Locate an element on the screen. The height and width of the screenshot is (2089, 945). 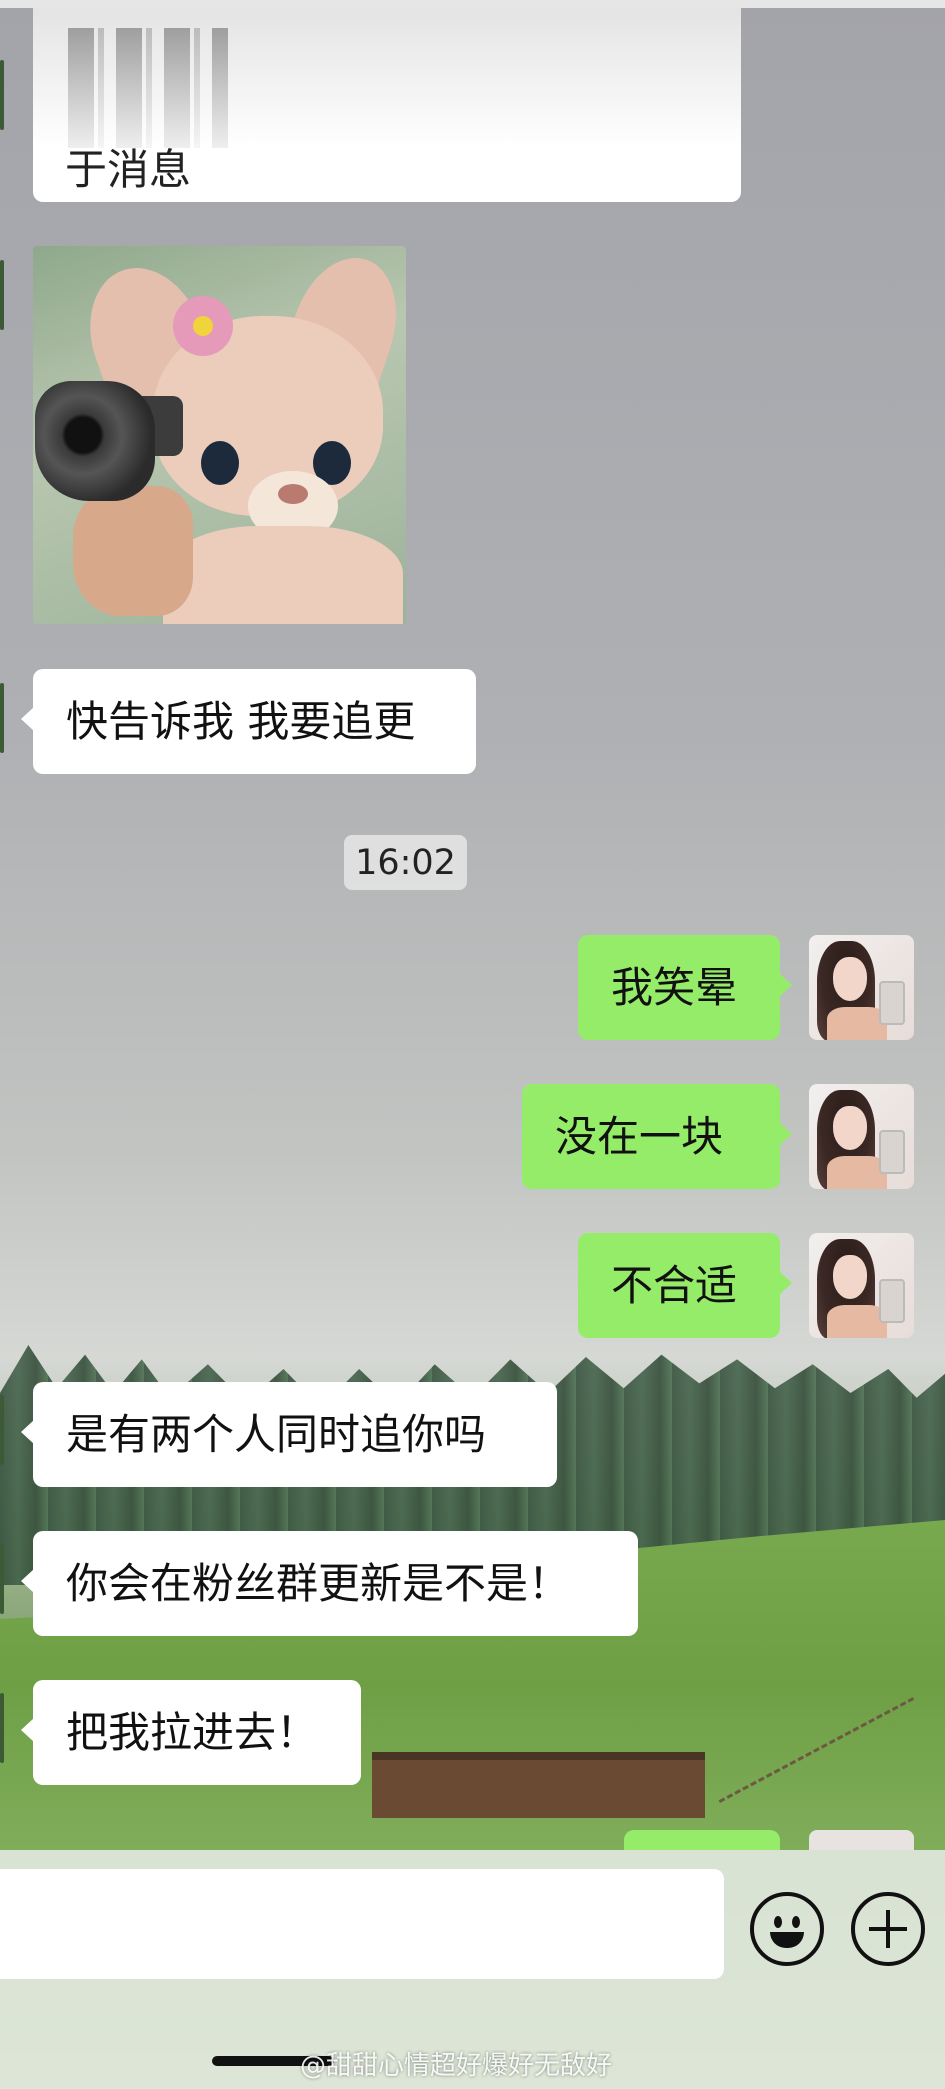
partial-message-text: 于消息 is located at coordinates (128, 169).